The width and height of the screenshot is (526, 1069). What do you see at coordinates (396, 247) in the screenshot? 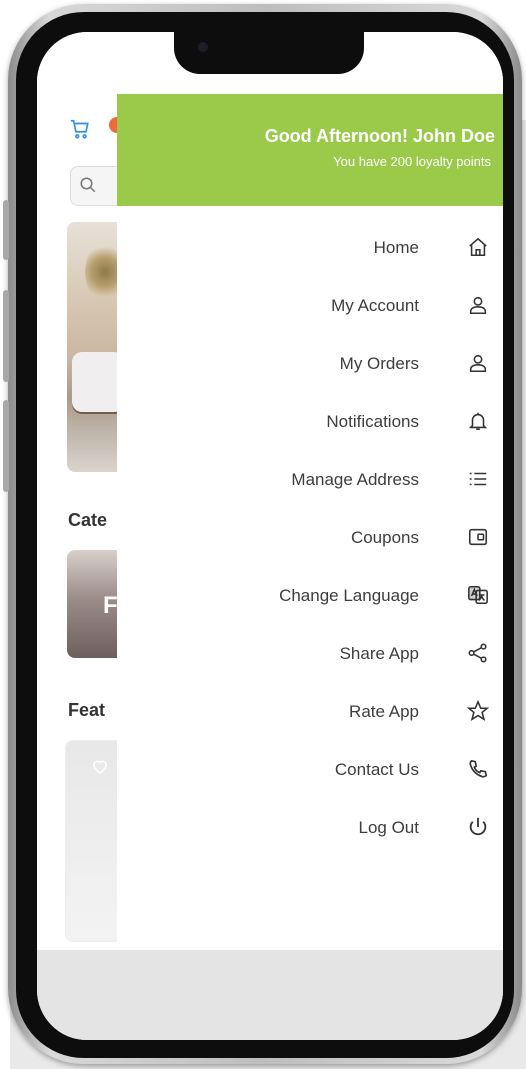
I see `menu-item-label: Home` at bounding box center [396, 247].